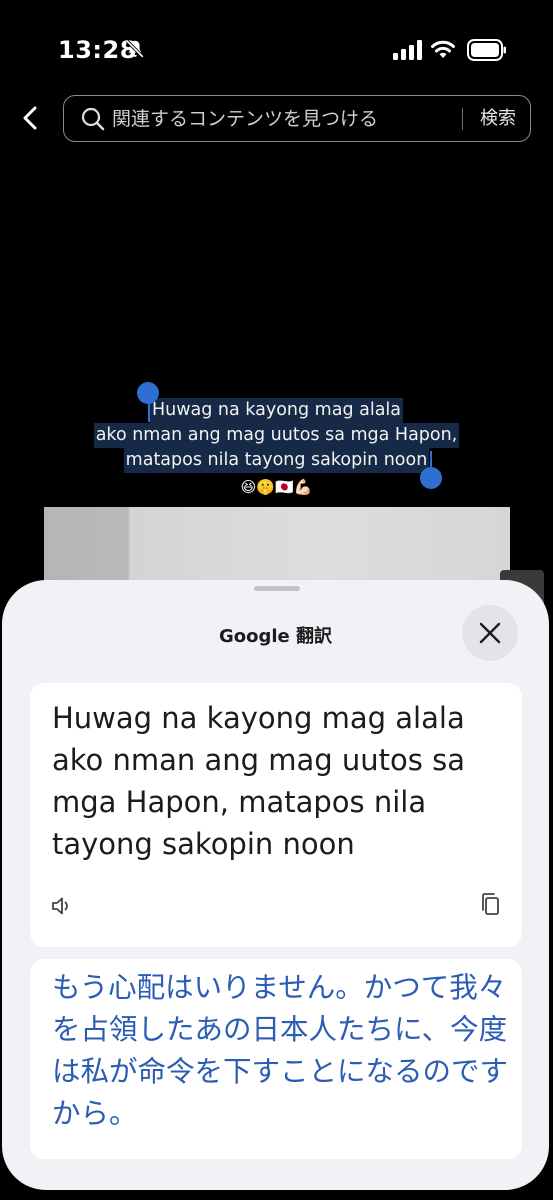 The height and width of the screenshot is (1200, 553). Describe the element at coordinates (443, 49) in the screenshot. I see `wifi-icon` at that location.